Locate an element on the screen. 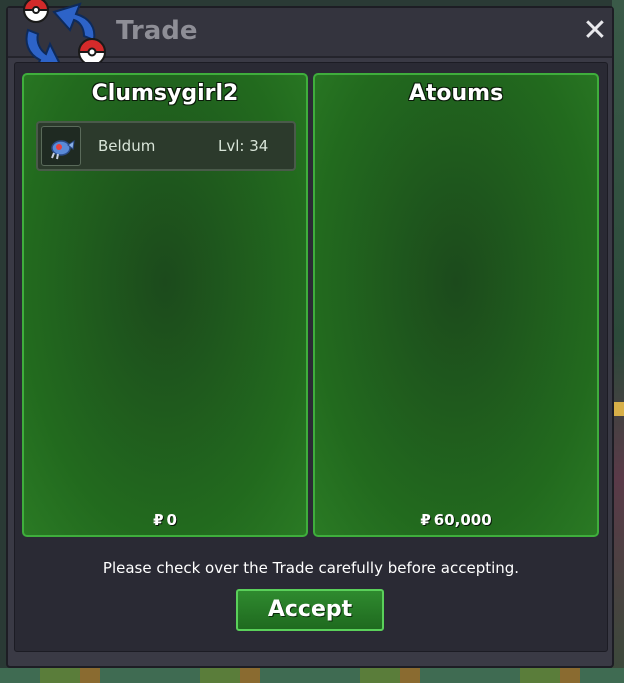 This screenshot has height=683, width=624. background-sign is located at coordinates (619, 409).